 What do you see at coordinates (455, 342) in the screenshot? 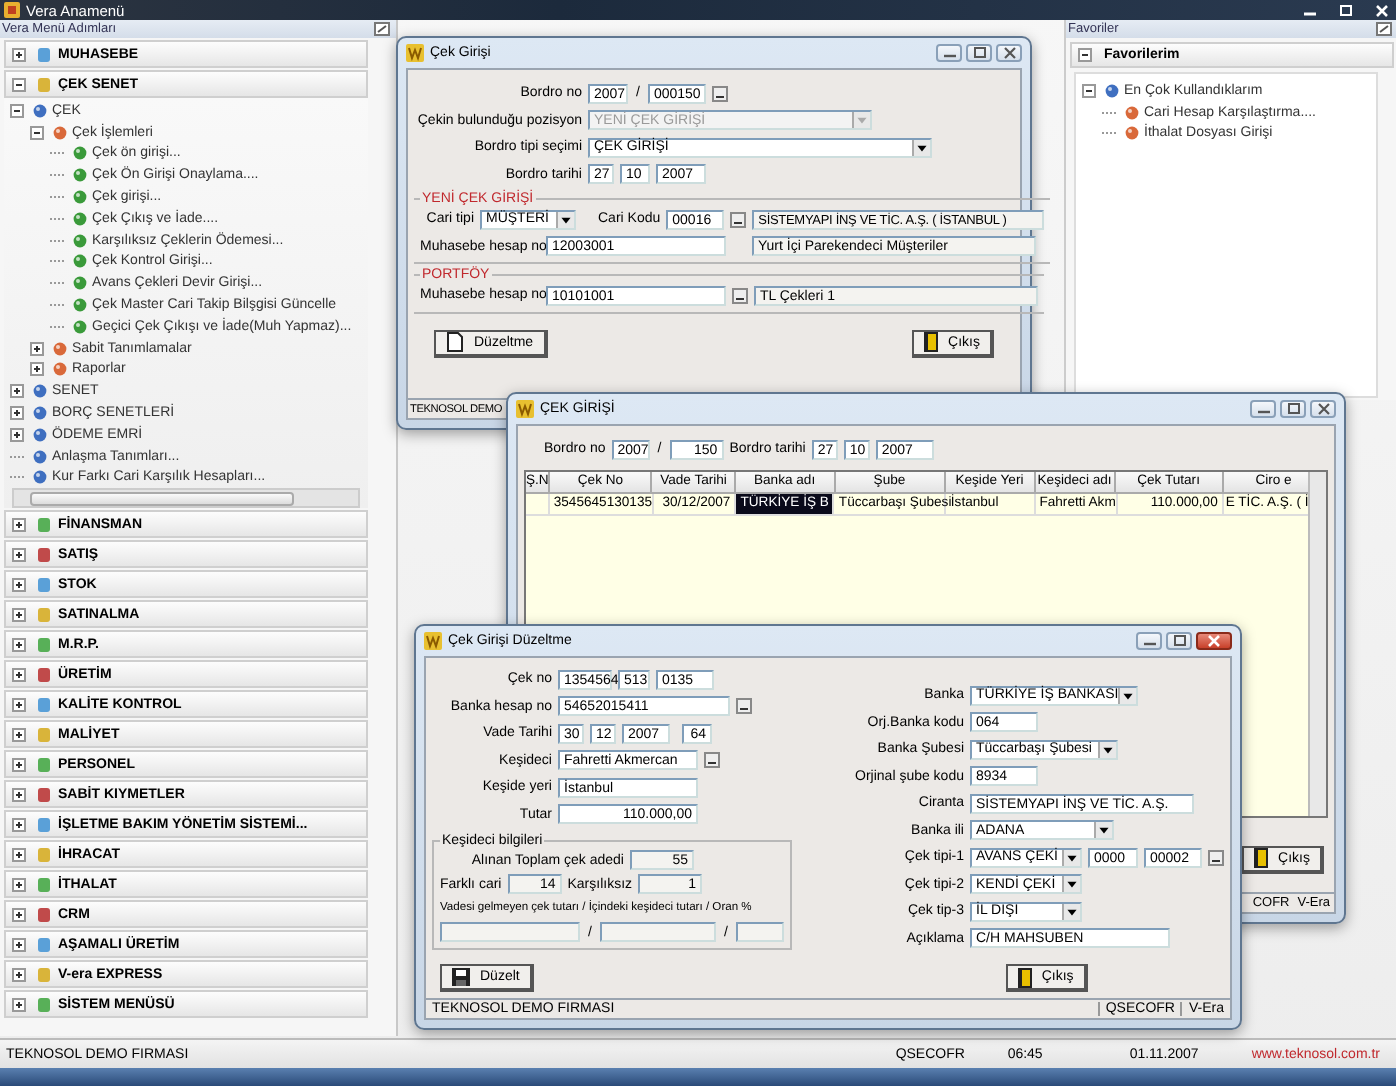
I see `document-icon` at bounding box center [455, 342].